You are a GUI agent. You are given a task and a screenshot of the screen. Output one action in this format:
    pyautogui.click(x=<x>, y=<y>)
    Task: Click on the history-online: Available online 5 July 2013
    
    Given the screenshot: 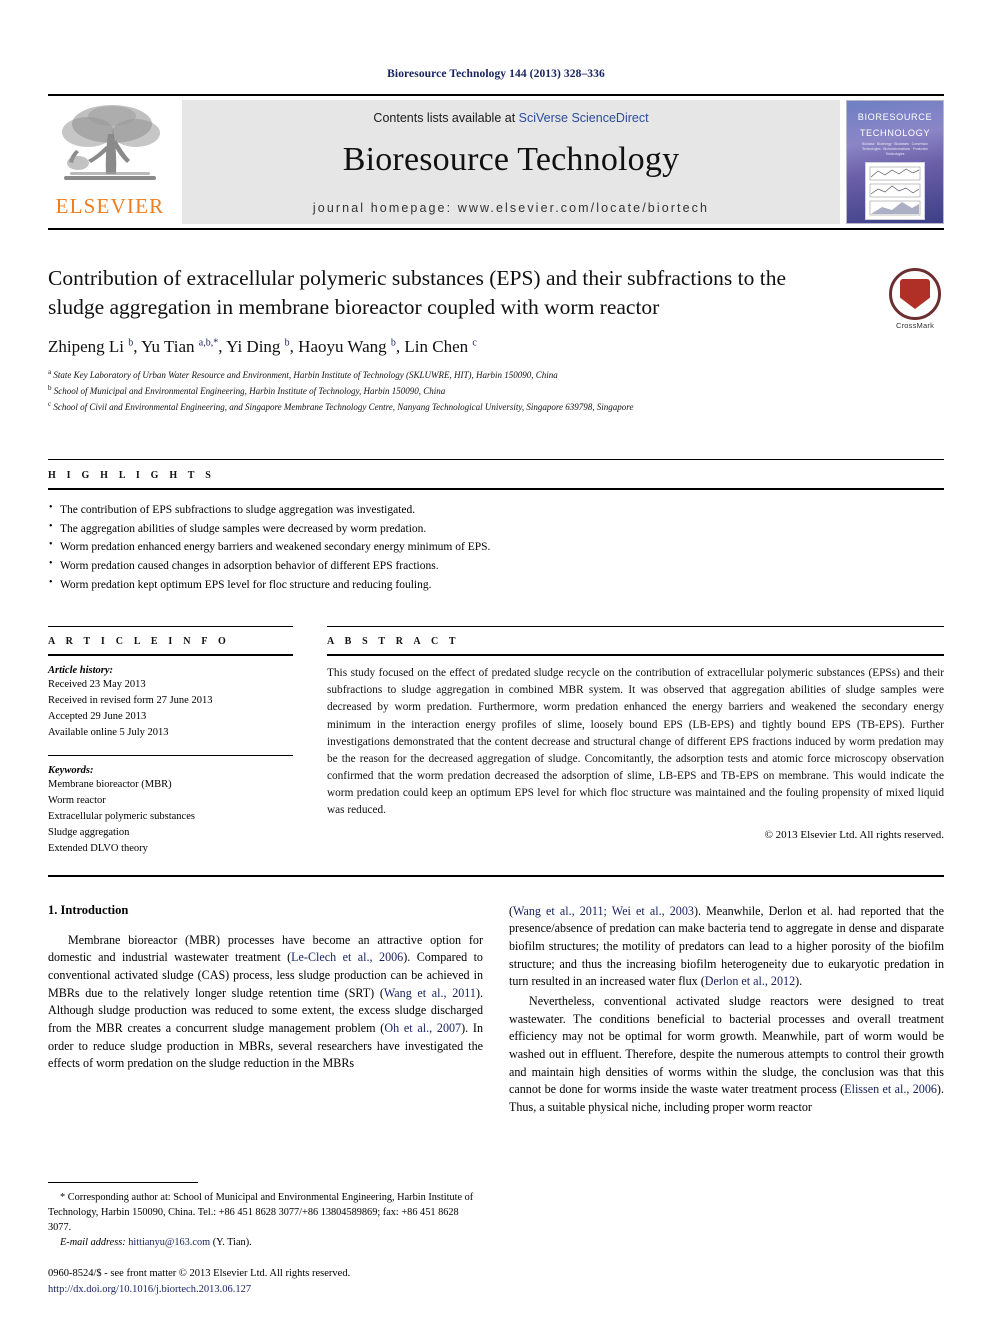 What is the action you would take?
    pyautogui.click(x=108, y=732)
    